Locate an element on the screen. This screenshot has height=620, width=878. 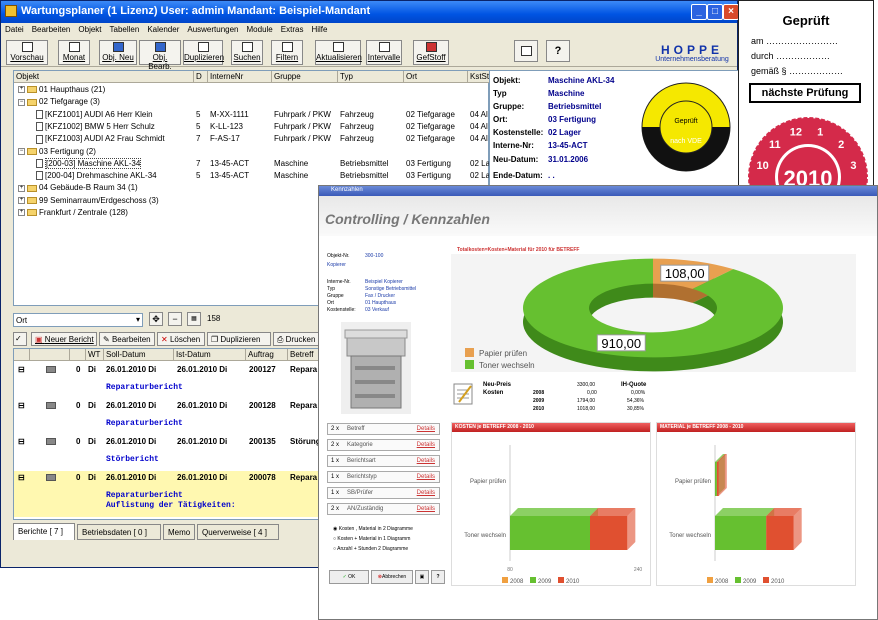
col-gruppe: Gruppe is located at coordinates (305, 77).